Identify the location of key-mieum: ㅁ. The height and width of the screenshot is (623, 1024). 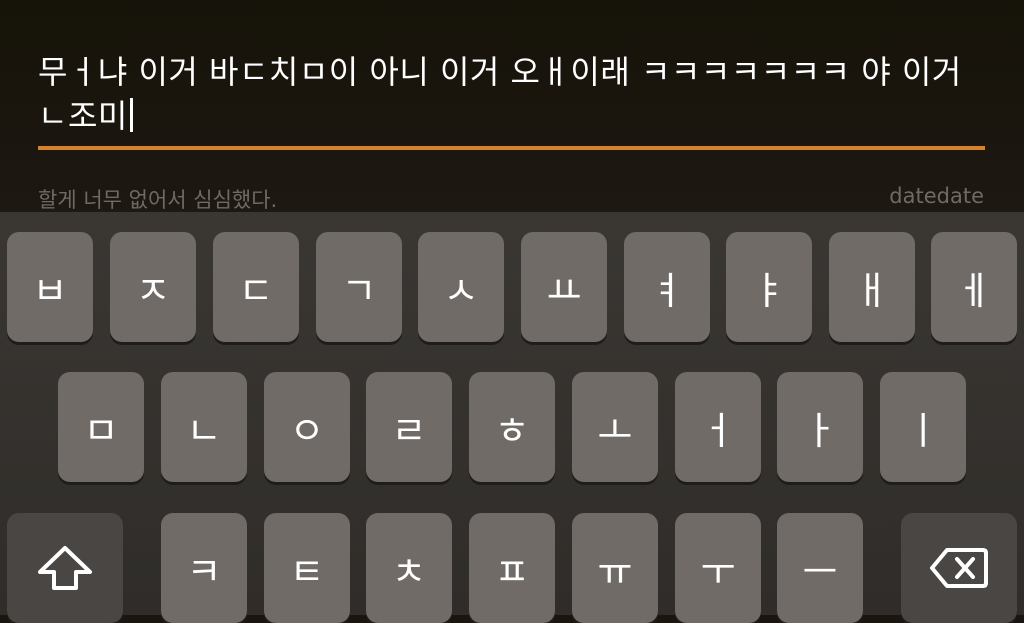
(101, 427).